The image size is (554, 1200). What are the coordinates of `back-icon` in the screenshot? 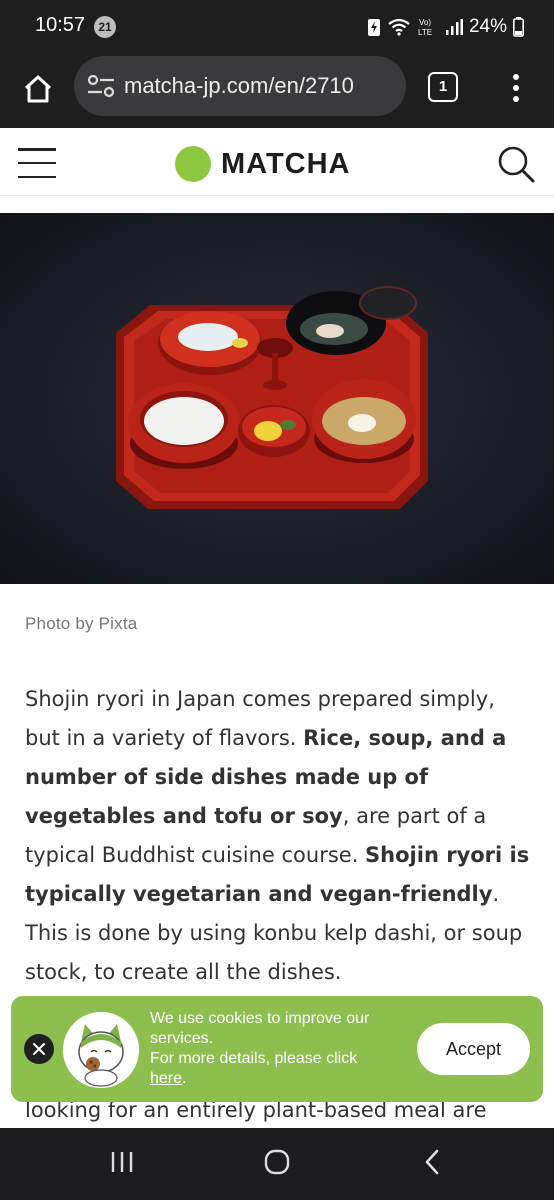 It's located at (432, 1162).